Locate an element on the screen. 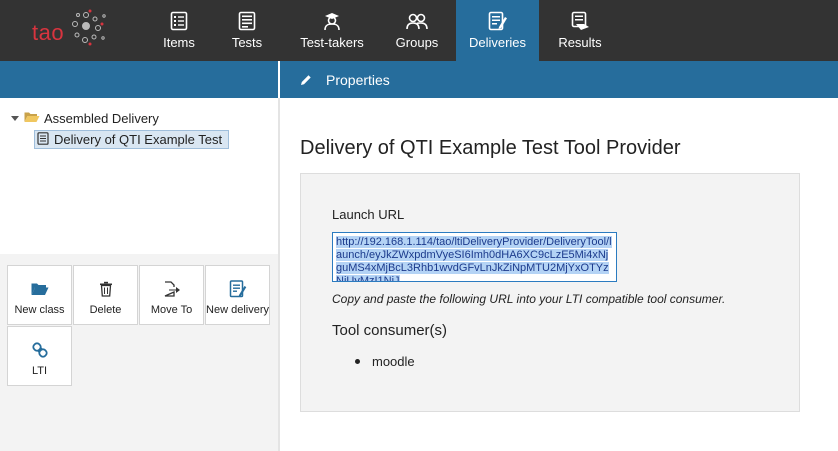 The width and height of the screenshot is (838, 451). nav-item-items: Items is located at coordinates (179, 30).